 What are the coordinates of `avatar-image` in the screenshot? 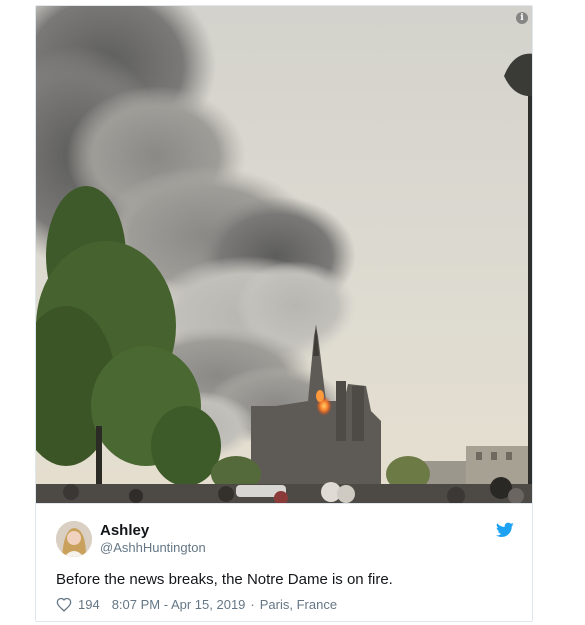 It's located at (74, 539).